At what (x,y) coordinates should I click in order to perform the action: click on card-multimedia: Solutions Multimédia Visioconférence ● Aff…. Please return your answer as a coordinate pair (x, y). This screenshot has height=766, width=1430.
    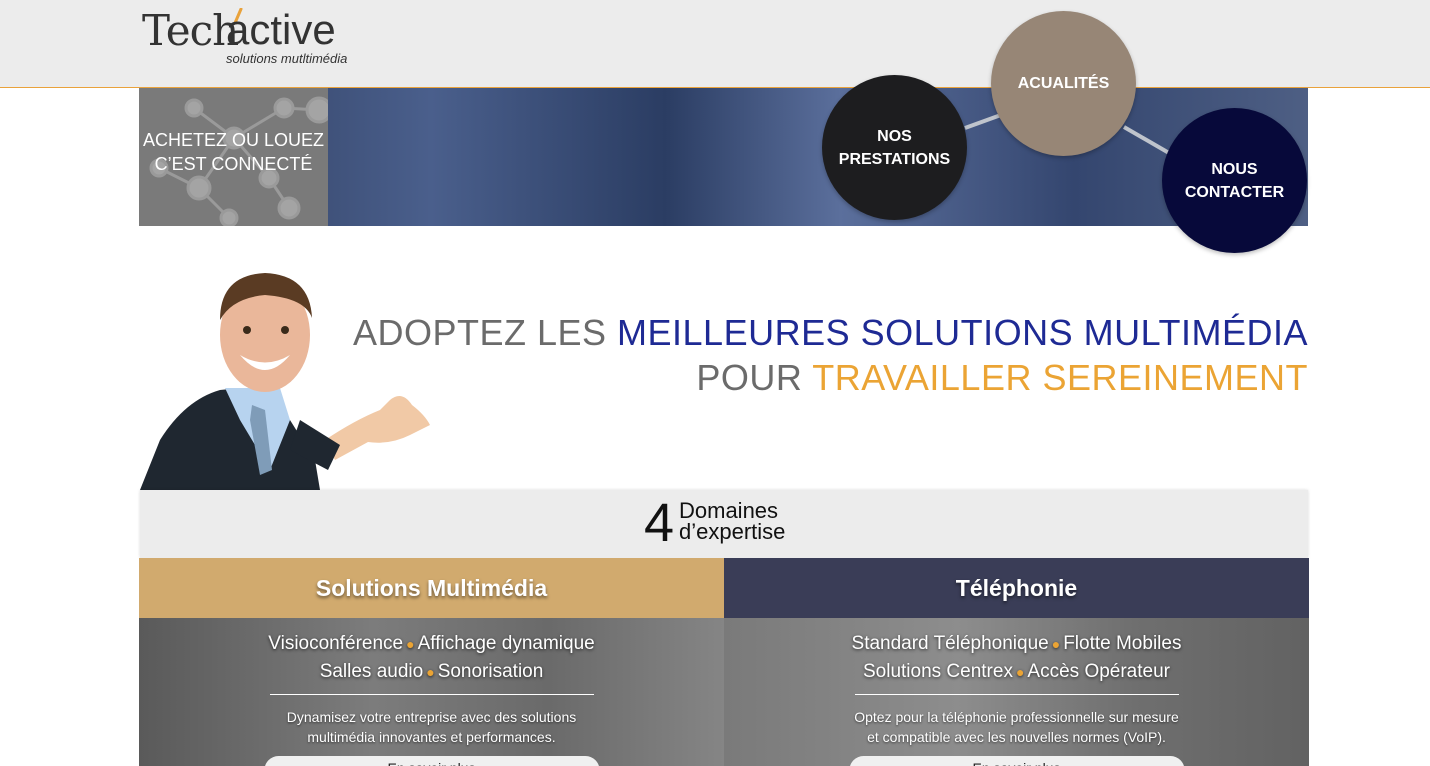
    Looking at the image, I should click on (431, 662).